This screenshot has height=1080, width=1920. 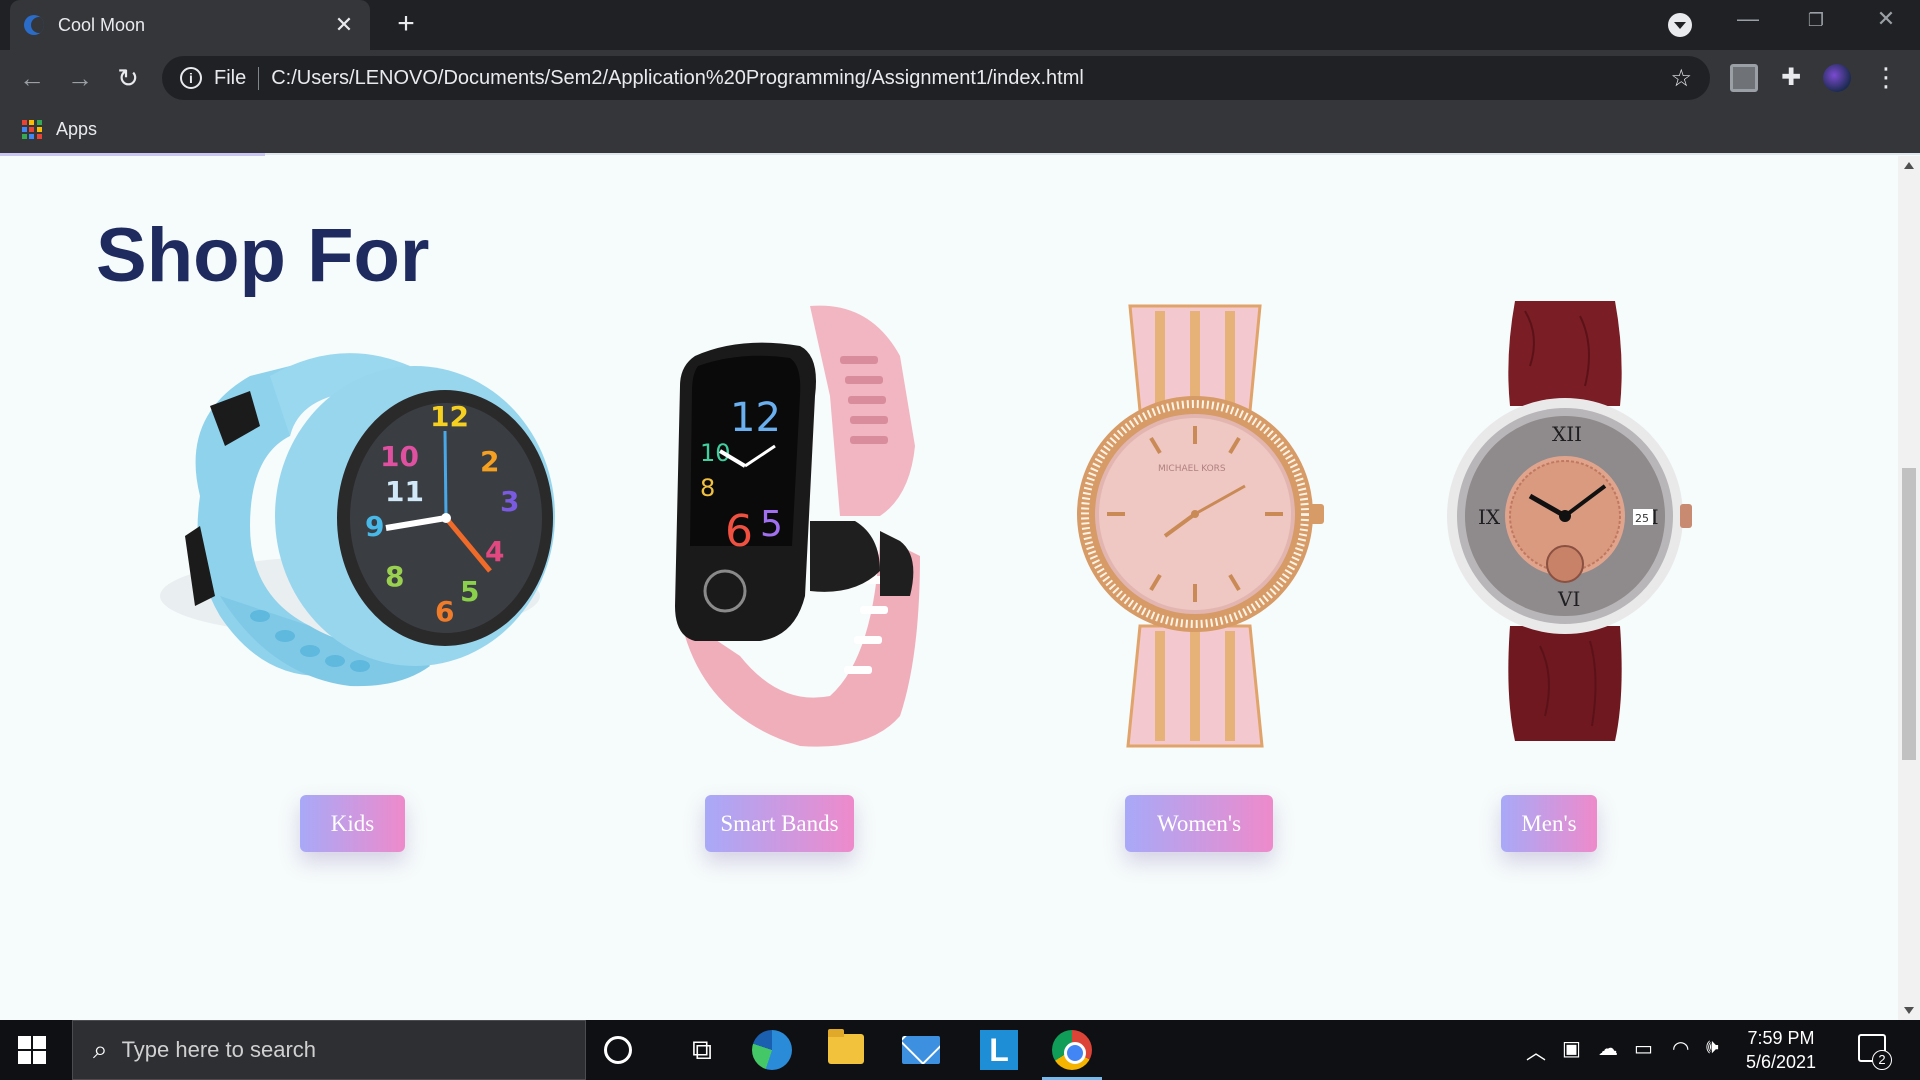 What do you see at coordinates (1567, 434) in the screenshot?
I see `svg-text: XII` at bounding box center [1567, 434].